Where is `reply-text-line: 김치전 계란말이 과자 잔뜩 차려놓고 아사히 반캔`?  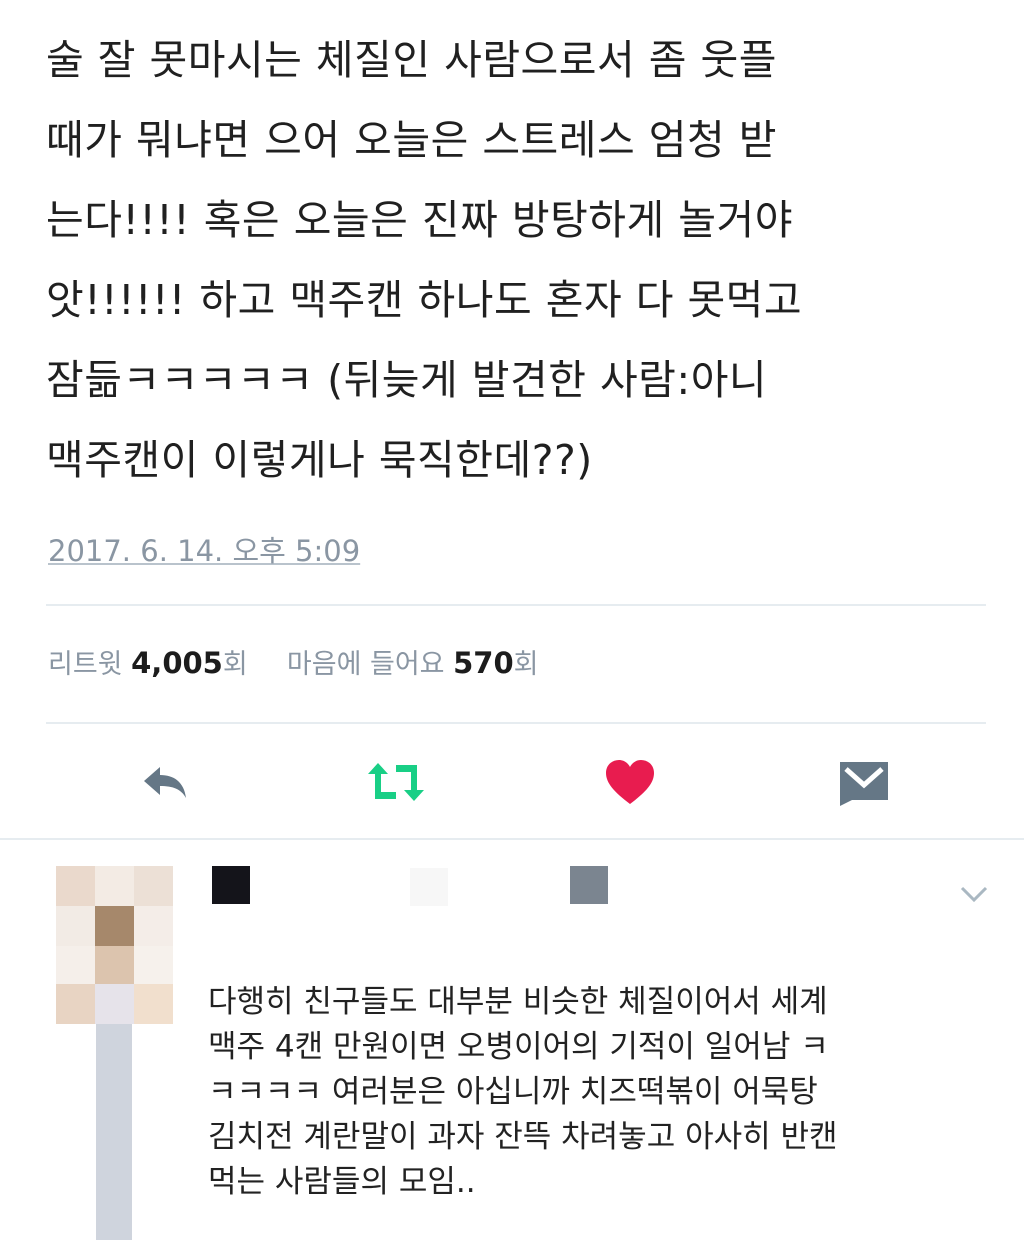
reply-text-line: 김치전 계란말이 과자 잔뜩 차려놓고 아사히 반캔 is located at coordinates (523, 1137).